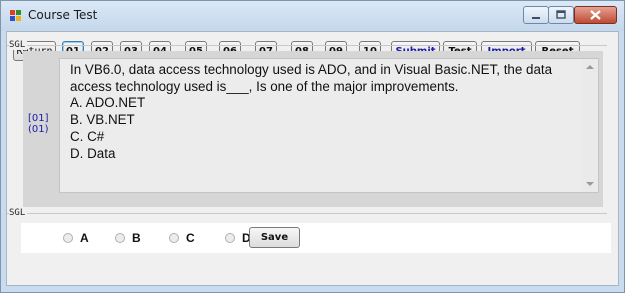  Describe the element at coordinates (93, 153) in the screenshot. I see `question-option-d: D. Data` at that location.